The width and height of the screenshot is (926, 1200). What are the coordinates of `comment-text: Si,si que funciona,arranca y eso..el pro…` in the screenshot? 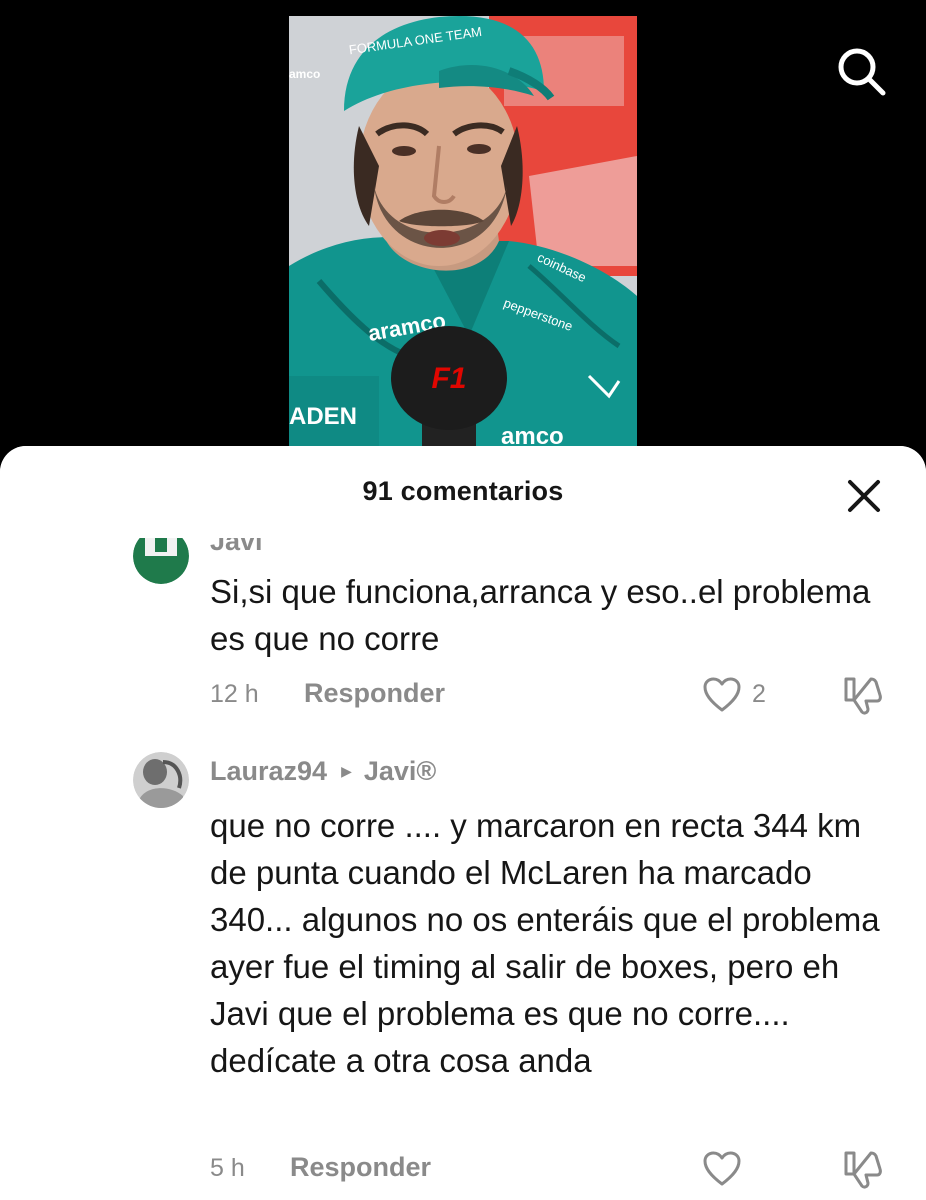 It's located at (540, 615).